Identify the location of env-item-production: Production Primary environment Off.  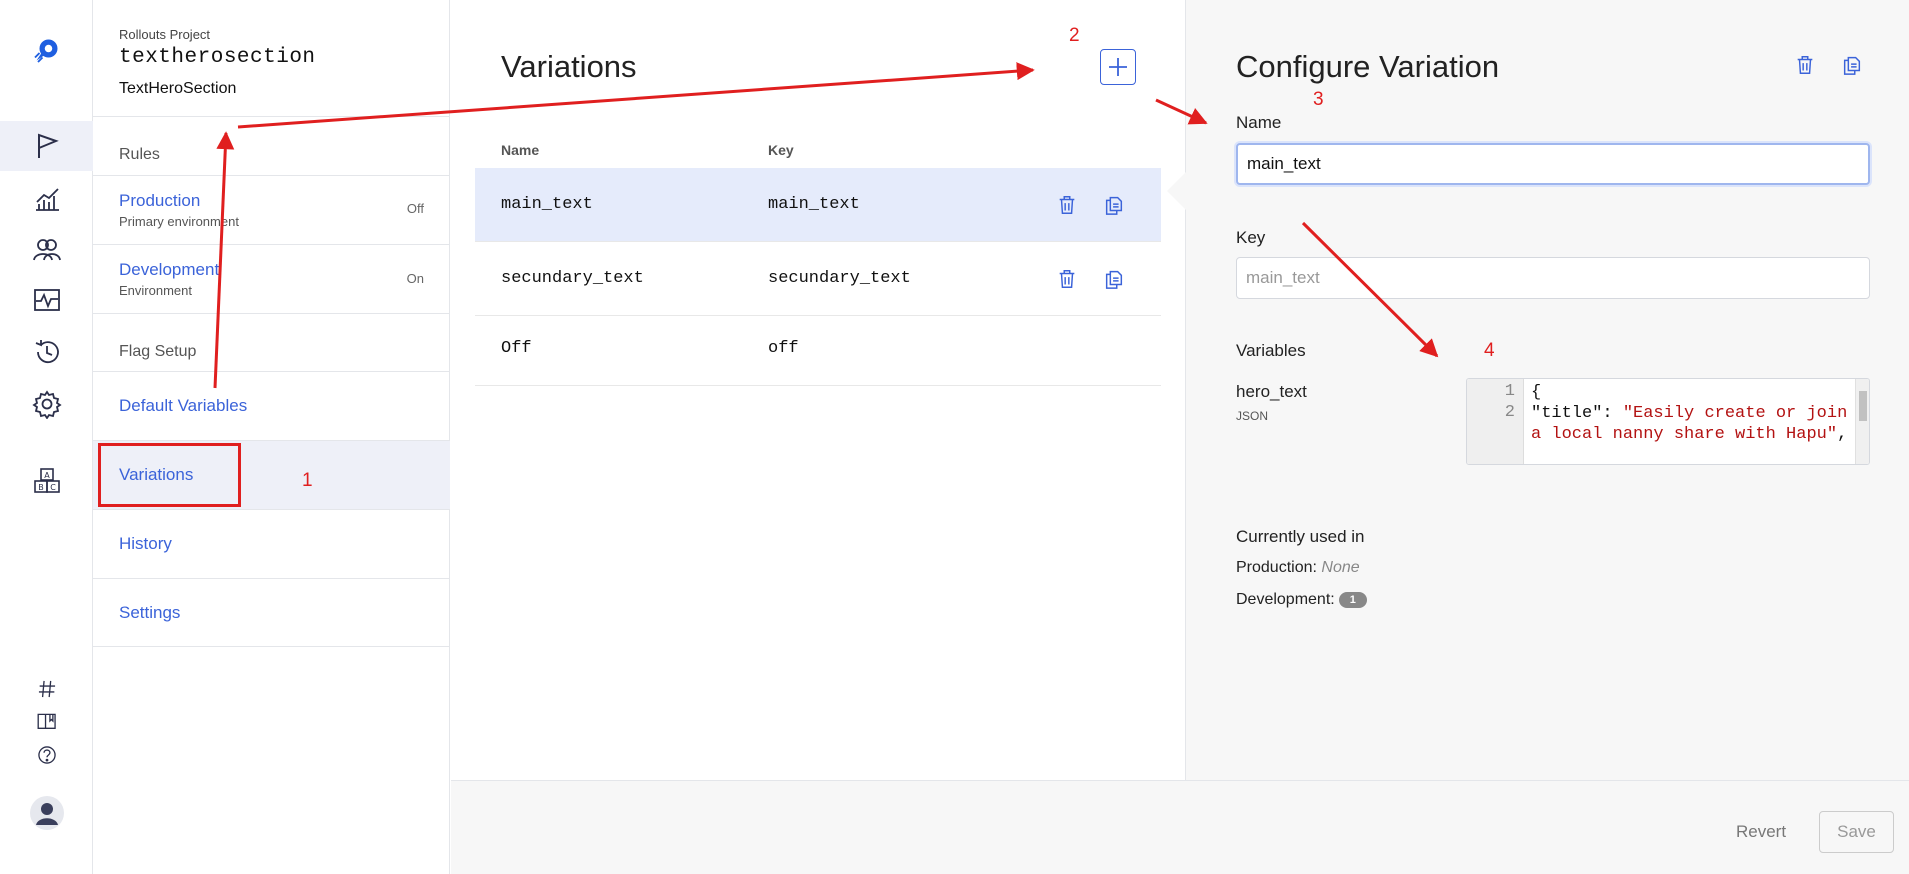
(271, 210).